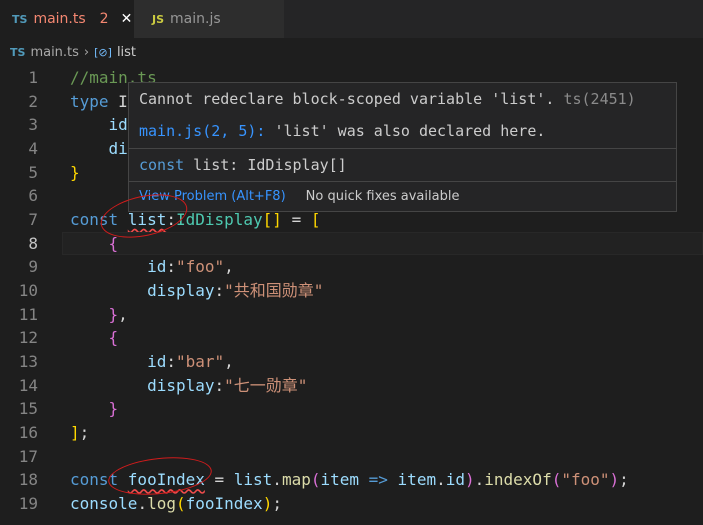  What do you see at coordinates (103, 52) in the screenshot?
I see `variable-icon: [⊘]` at bounding box center [103, 52].